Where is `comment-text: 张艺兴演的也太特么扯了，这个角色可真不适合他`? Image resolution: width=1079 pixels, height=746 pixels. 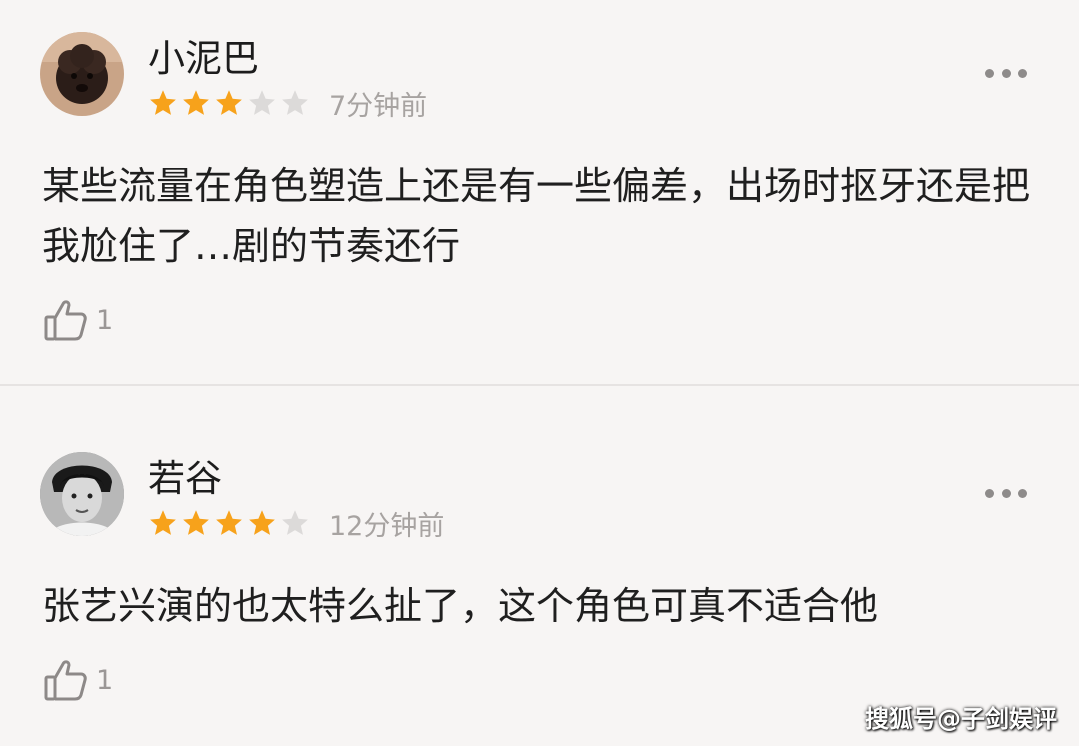 comment-text: 张艺兴演的也太特么扯了，这个角色可真不适合他 is located at coordinates (460, 606).